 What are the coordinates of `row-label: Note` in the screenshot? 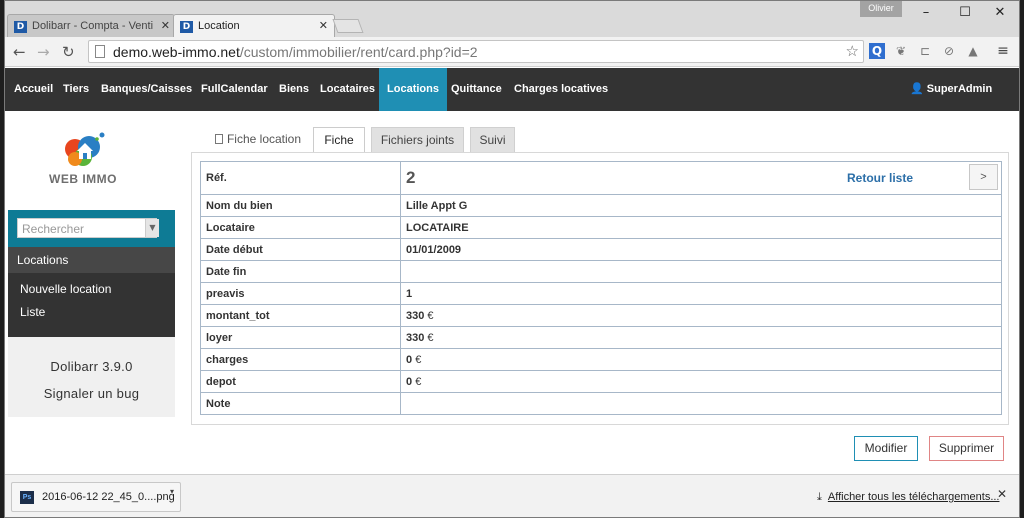 It's located at (300, 403).